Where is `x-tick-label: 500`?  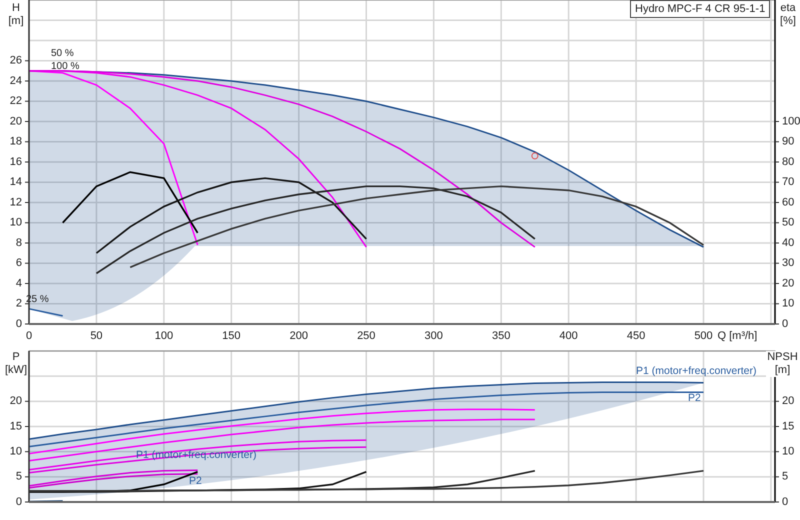 x-tick-label: 500 is located at coordinates (703, 336).